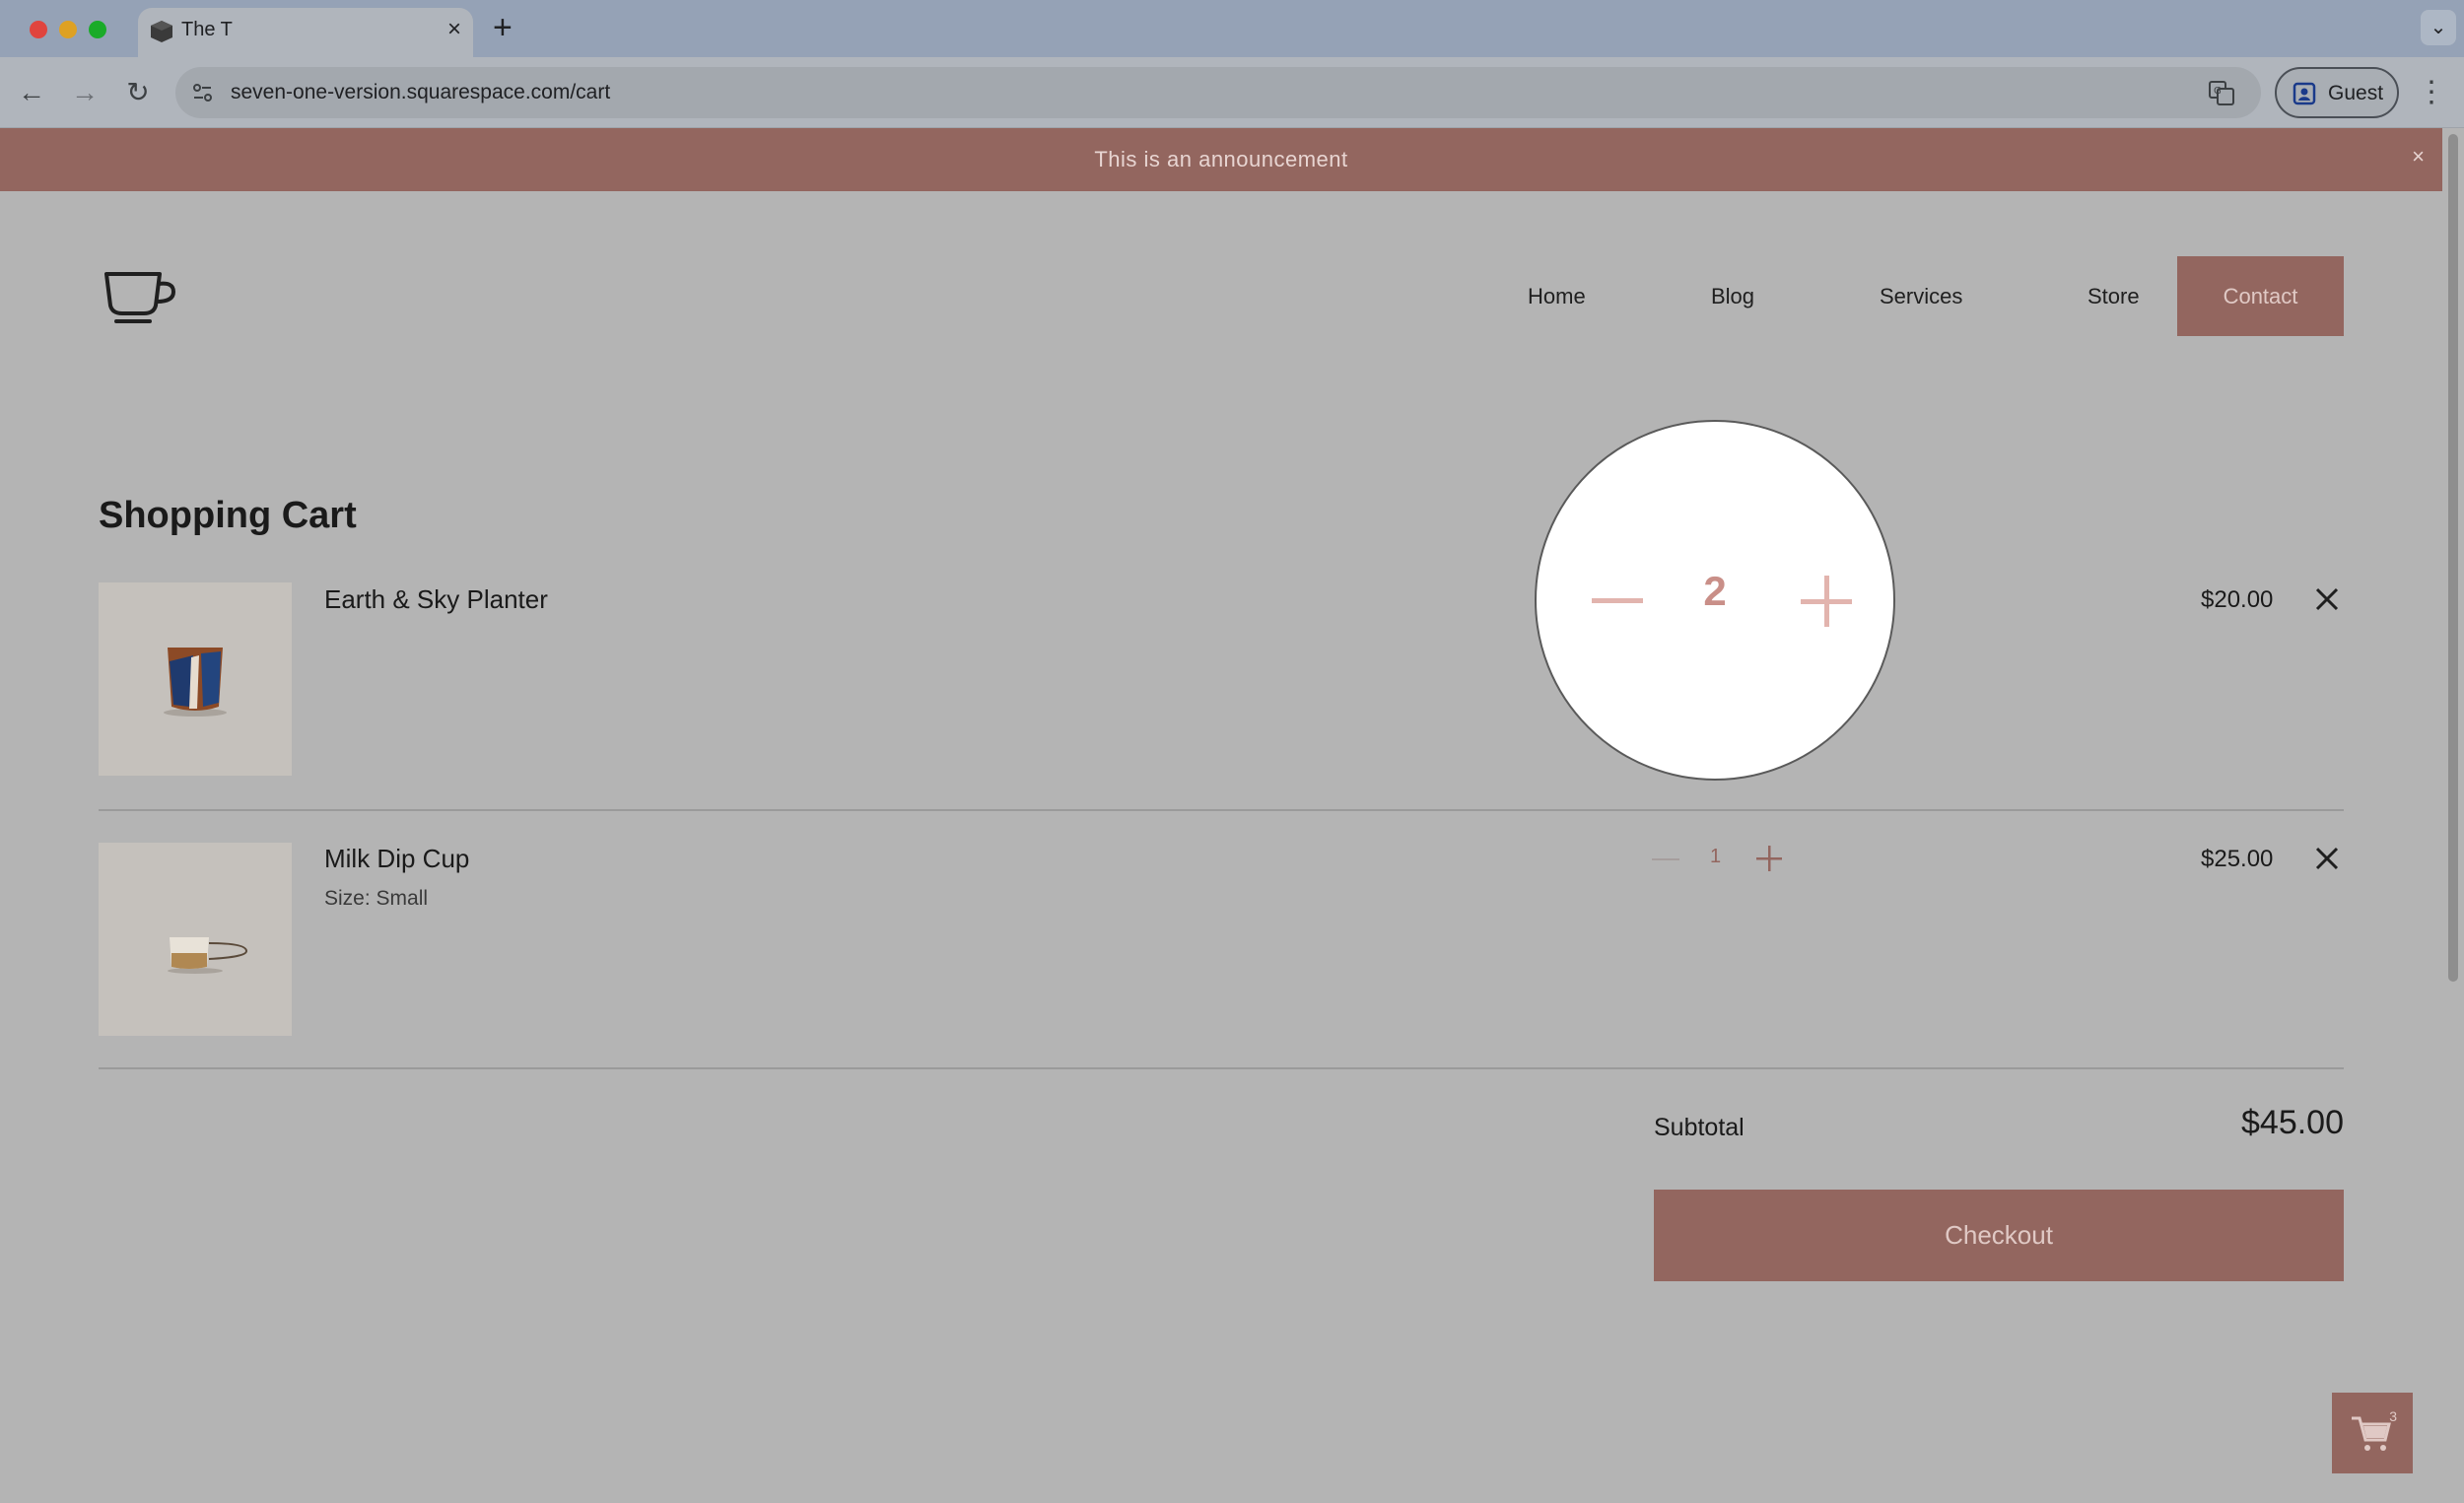 Image resolution: width=2464 pixels, height=1503 pixels. What do you see at coordinates (2418, 157) in the screenshot?
I see `announcement-close-icon: ×` at bounding box center [2418, 157].